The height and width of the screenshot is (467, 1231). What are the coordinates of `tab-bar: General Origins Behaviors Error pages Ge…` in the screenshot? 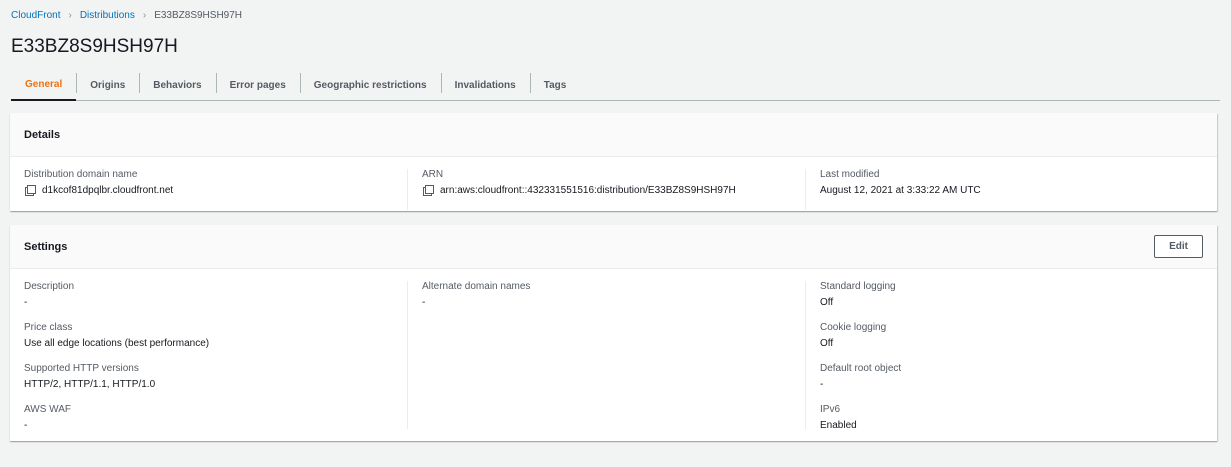 It's located at (615, 85).